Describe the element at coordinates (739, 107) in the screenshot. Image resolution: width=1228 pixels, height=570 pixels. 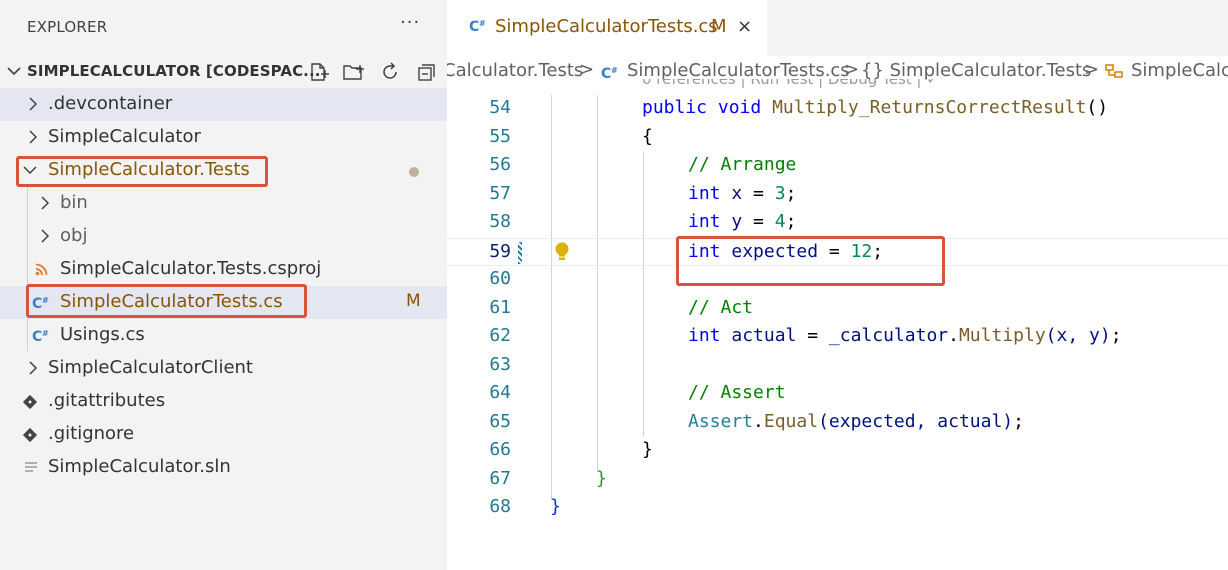
I see `keyword: void` at that location.